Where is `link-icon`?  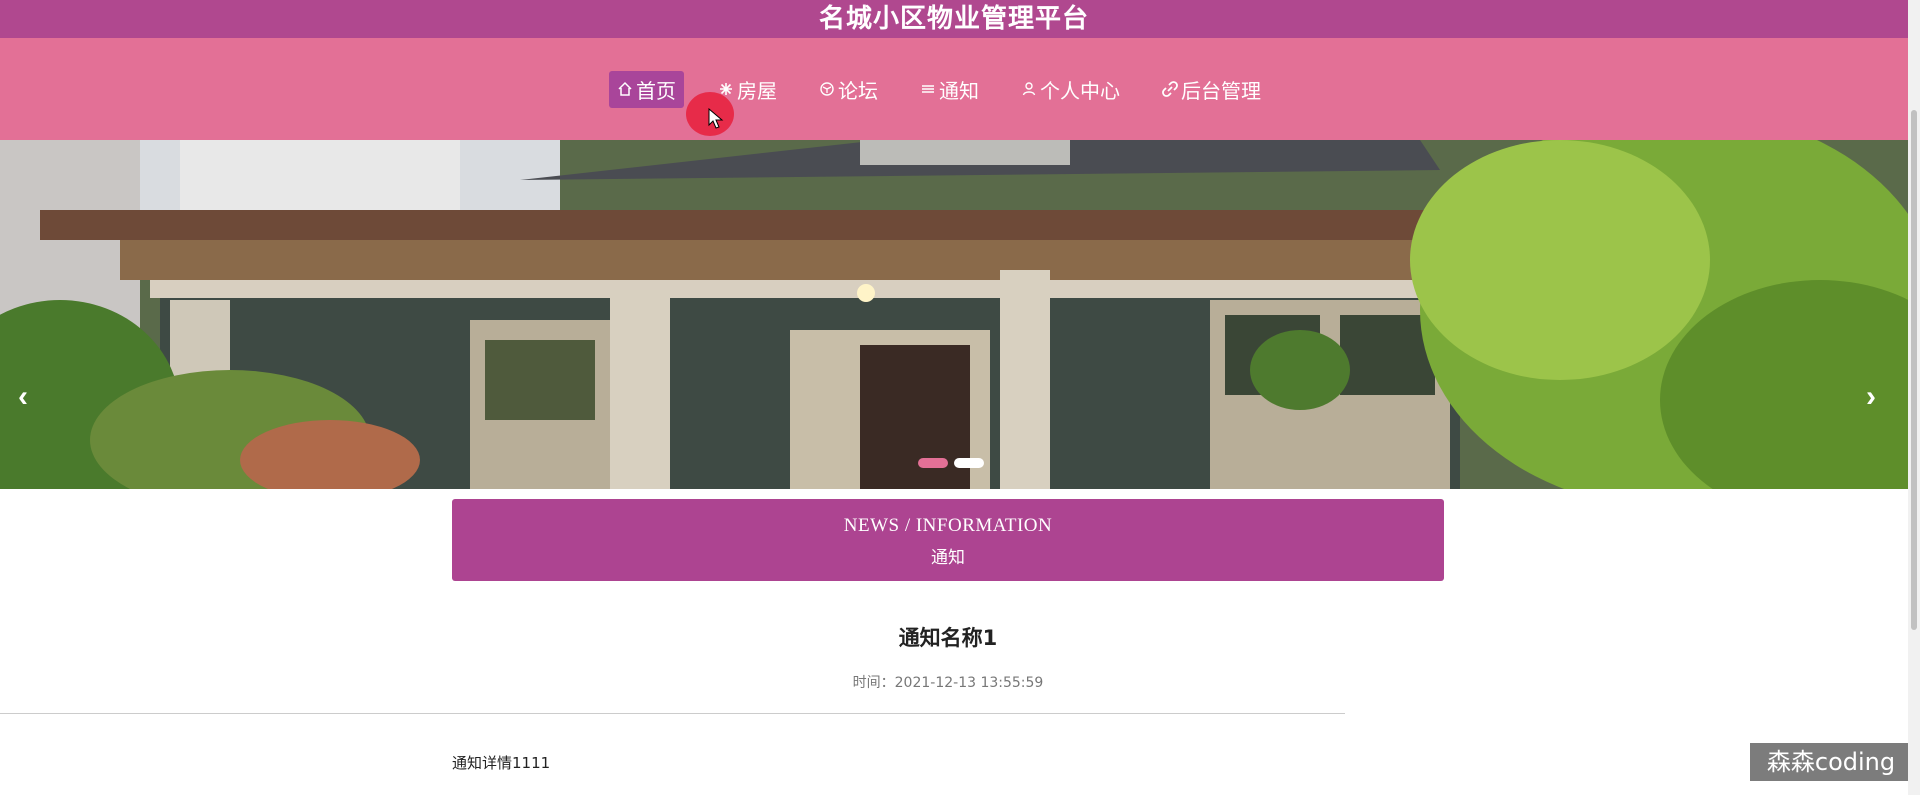
link-icon is located at coordinates (1170, 89).